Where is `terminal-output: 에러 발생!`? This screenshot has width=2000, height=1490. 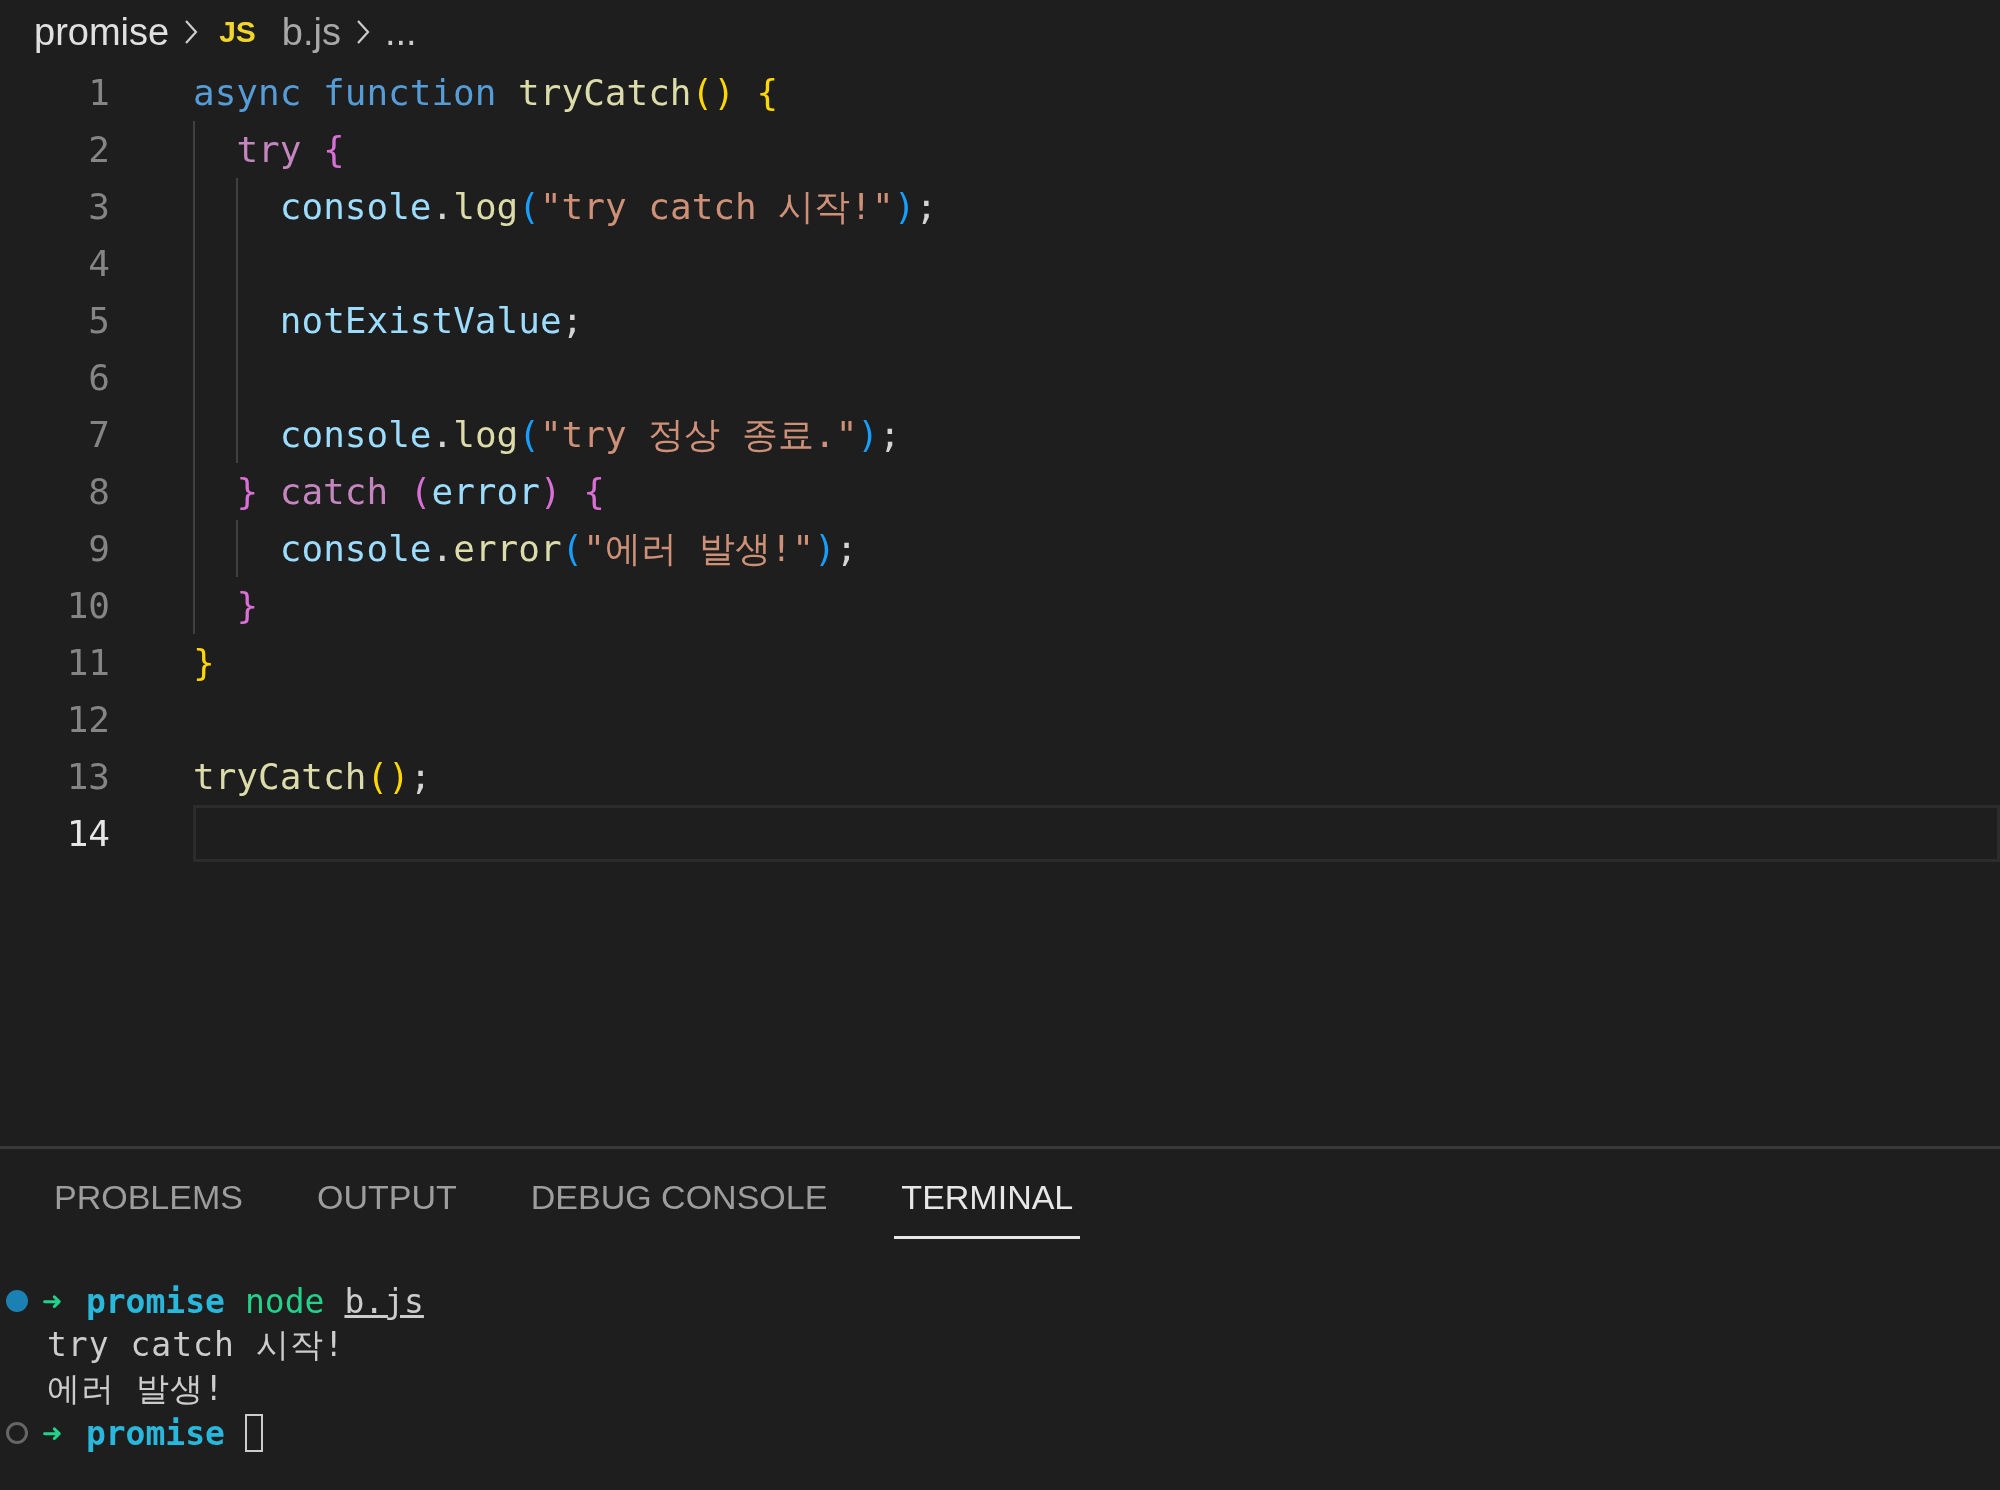
terminal-output: 에러 발생! is located at coordinates (136, 1388).